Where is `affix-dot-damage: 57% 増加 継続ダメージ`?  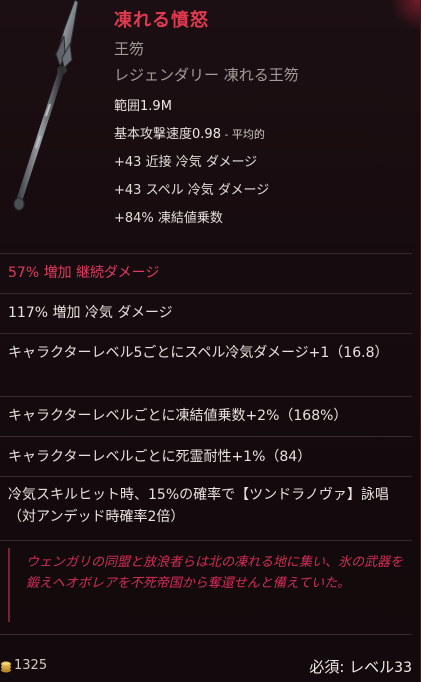
affix-dot-damage: 57% 増加 継続ダメージ is located at coordinates (84, 273).